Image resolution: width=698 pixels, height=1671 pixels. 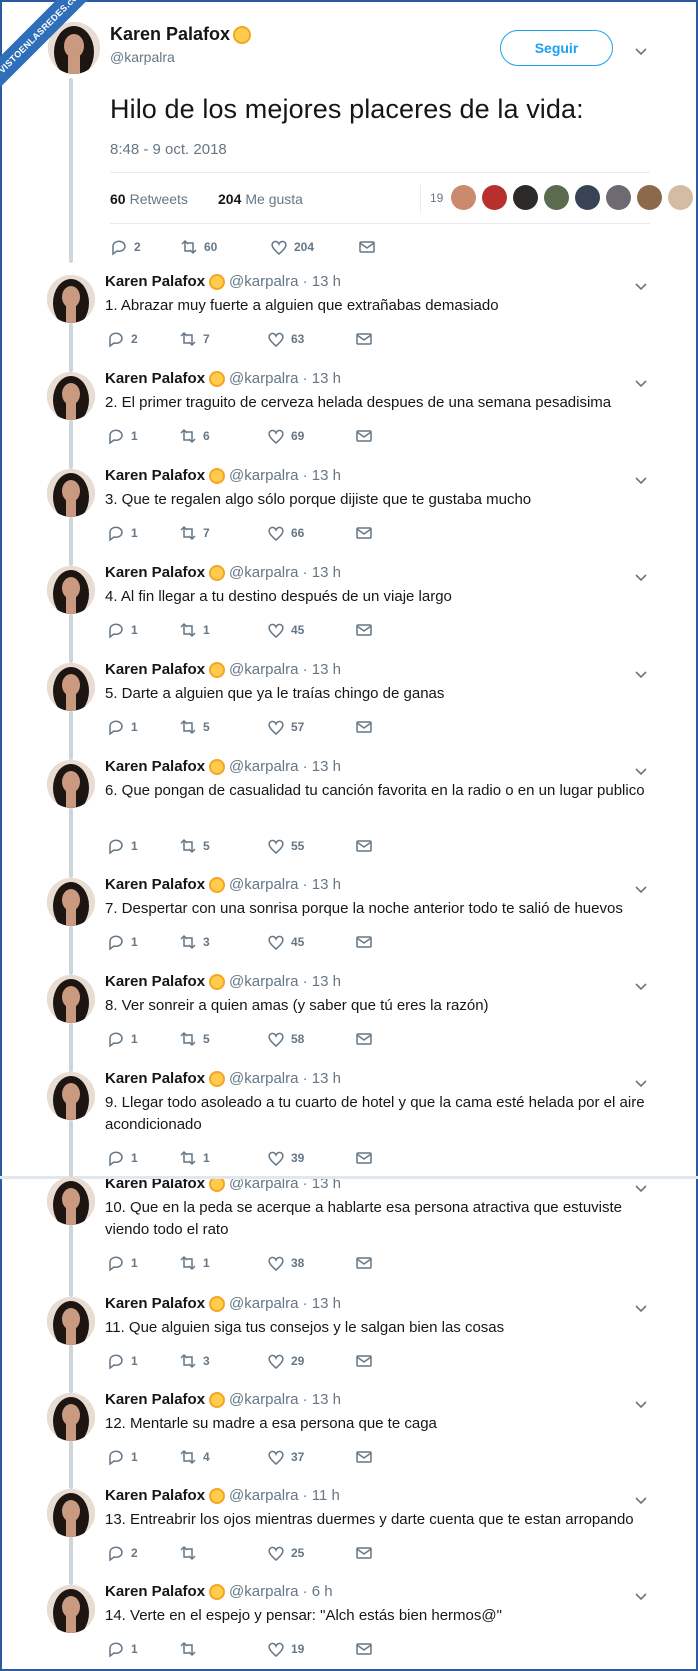 What do you see at coordinates (284, 1495) in the screenshot?
I see `reply-meta: @karpalra · 11 h` at bounding box center [284, 1495].